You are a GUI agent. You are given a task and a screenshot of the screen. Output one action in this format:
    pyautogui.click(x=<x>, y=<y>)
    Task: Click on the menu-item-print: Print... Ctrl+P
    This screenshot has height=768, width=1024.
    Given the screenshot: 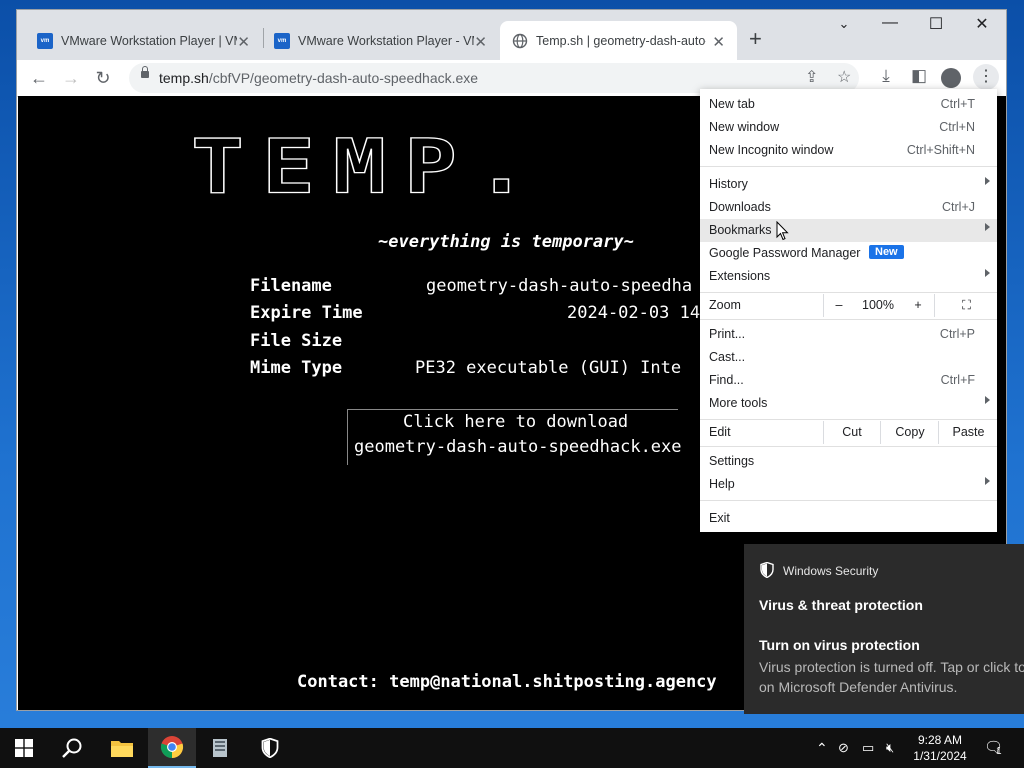 What is the action you would take?
    pyautogui.click(x=848, y=334)
    